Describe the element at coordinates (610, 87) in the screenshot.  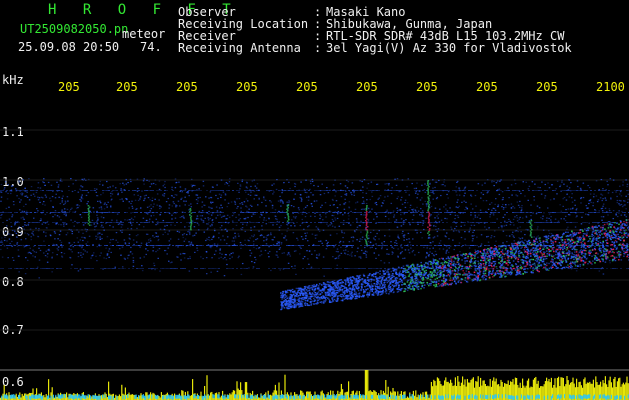
I see `x-tick-label: 2100` at that location.